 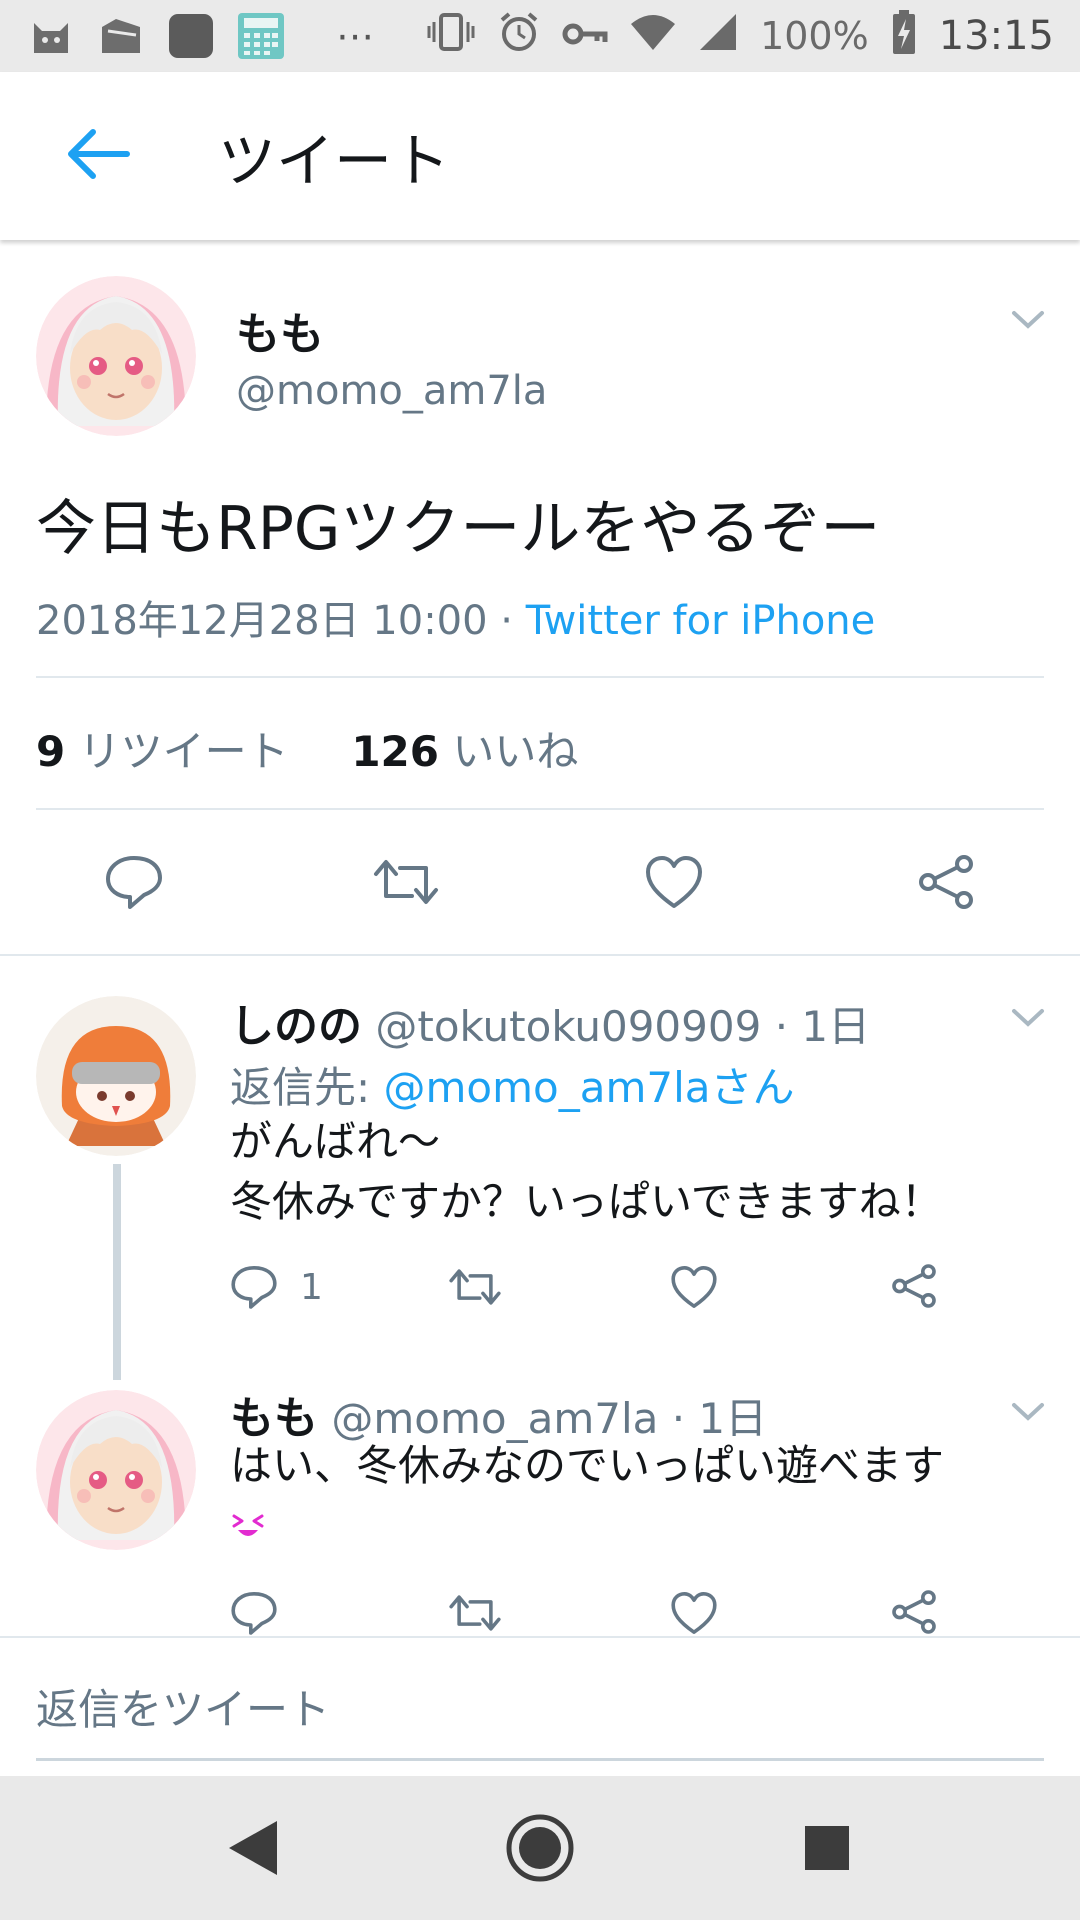 I want to click on alarm-icon, so click(x=519, y=36).